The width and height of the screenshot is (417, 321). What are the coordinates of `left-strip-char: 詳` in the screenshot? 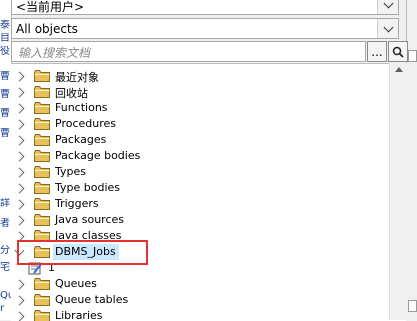 It's located at (5, 203).